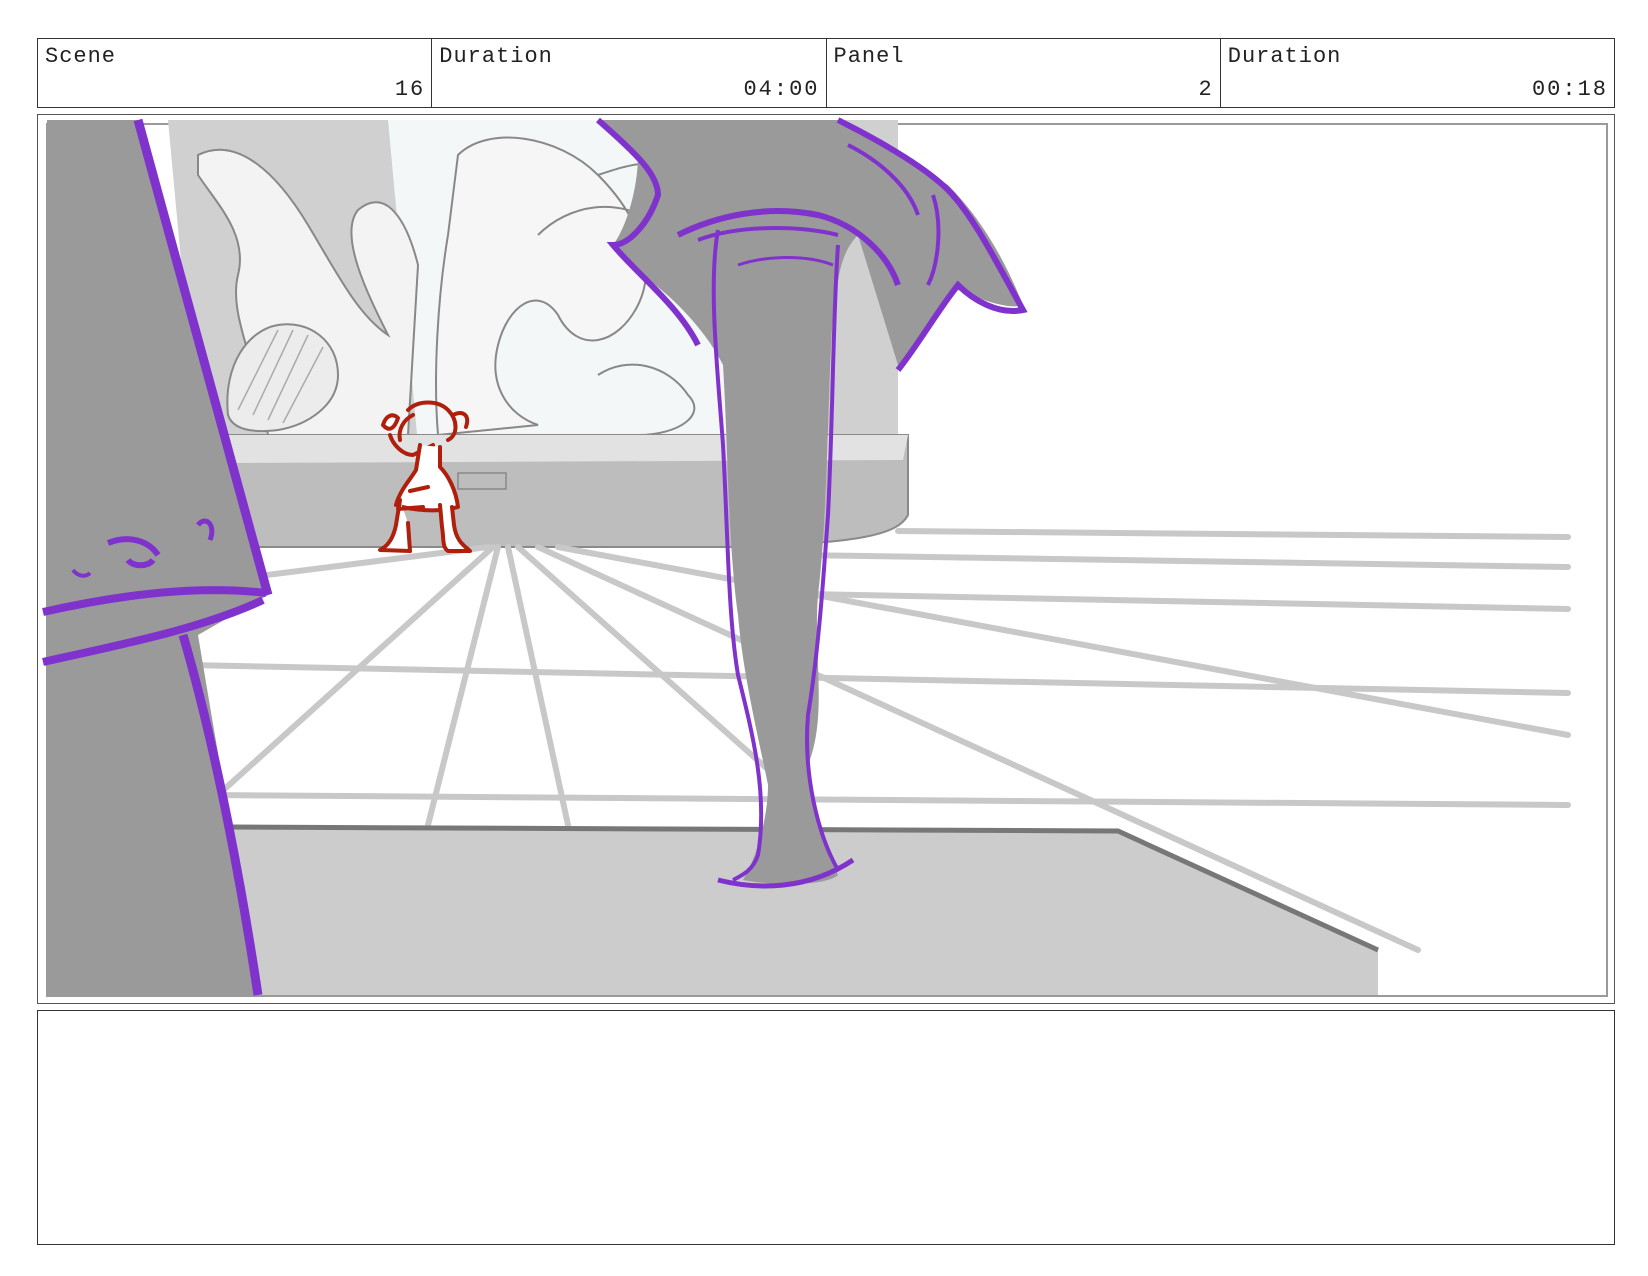  I want to click on panel-label: Panel, so click(869, 56).